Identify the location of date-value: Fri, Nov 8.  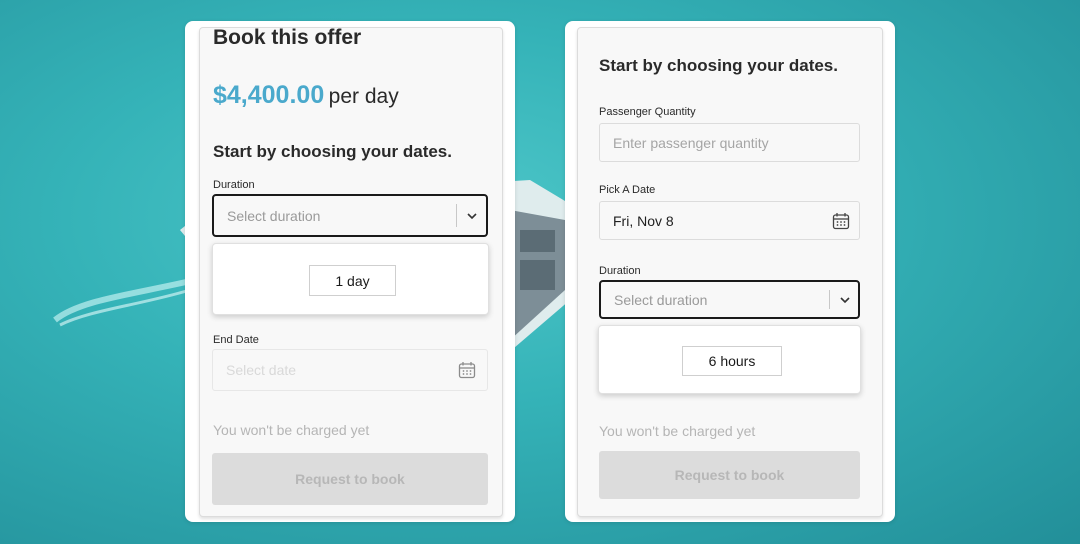
(643, 220).